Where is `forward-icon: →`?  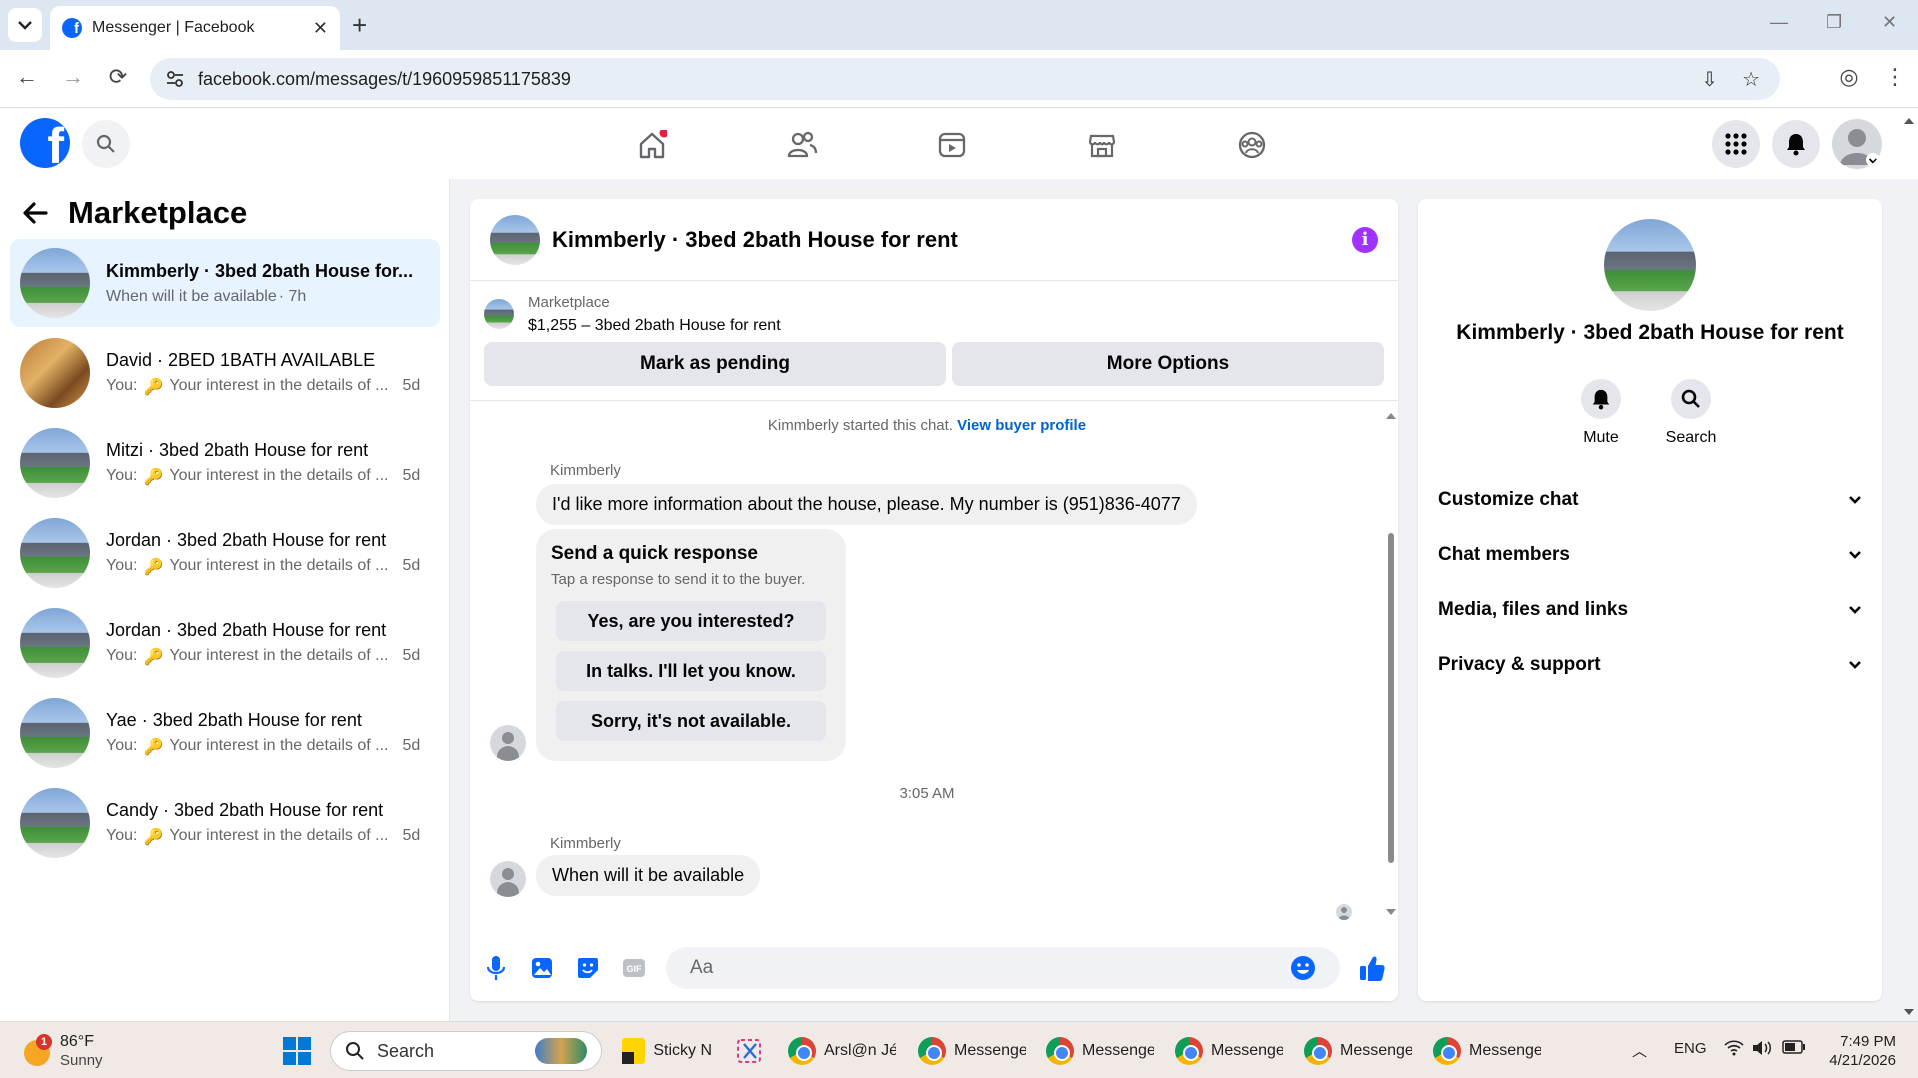
forward-icon: → is located at coordinates (73, 77).